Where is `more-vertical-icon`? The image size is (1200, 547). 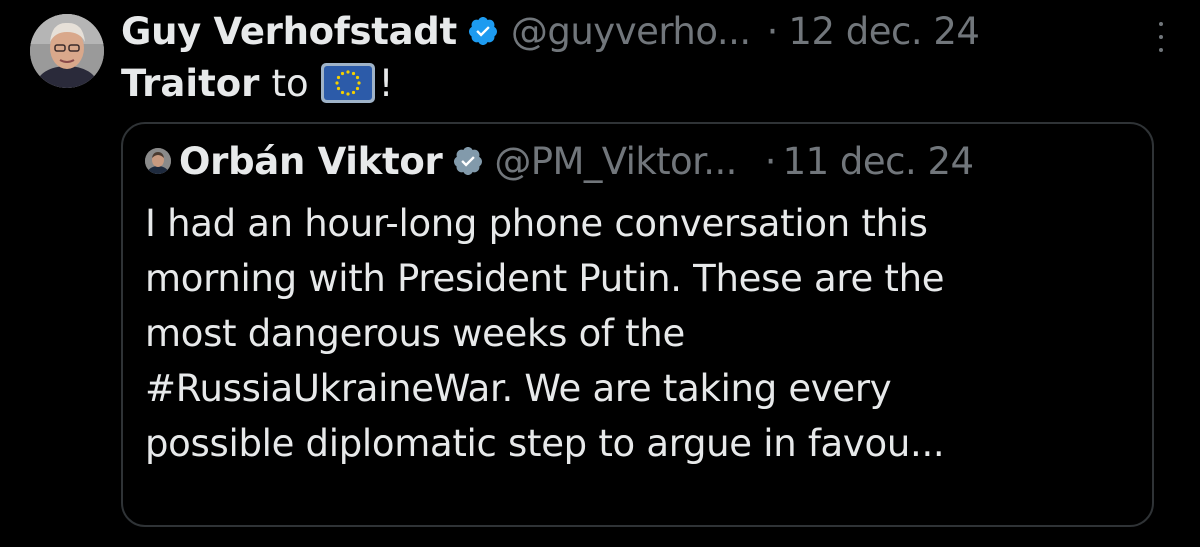 more-vertical-icon is located at coordinates (1161, 37).